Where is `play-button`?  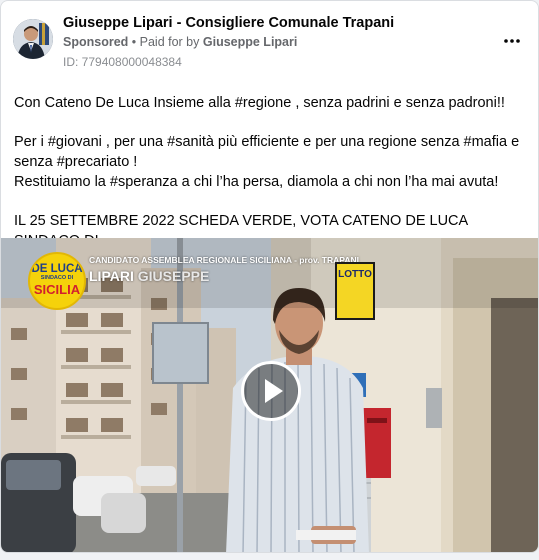 play-button is located at coordinates (271, 391).